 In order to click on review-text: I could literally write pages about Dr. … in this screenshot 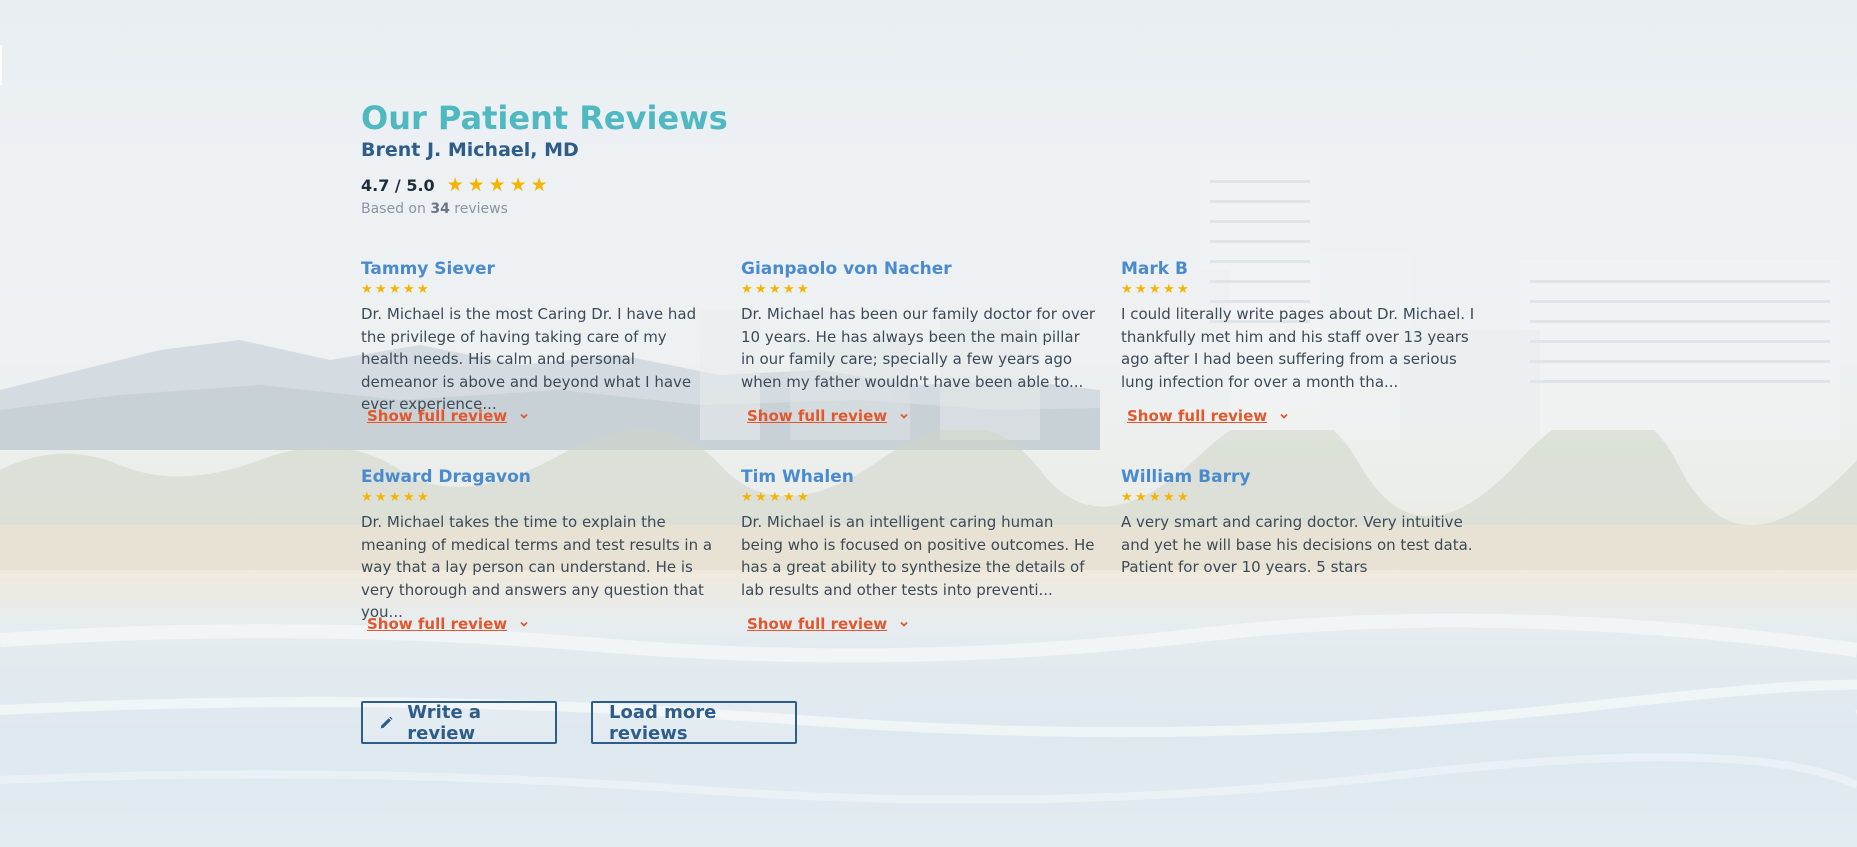, I will do `click(1298, 348)`.